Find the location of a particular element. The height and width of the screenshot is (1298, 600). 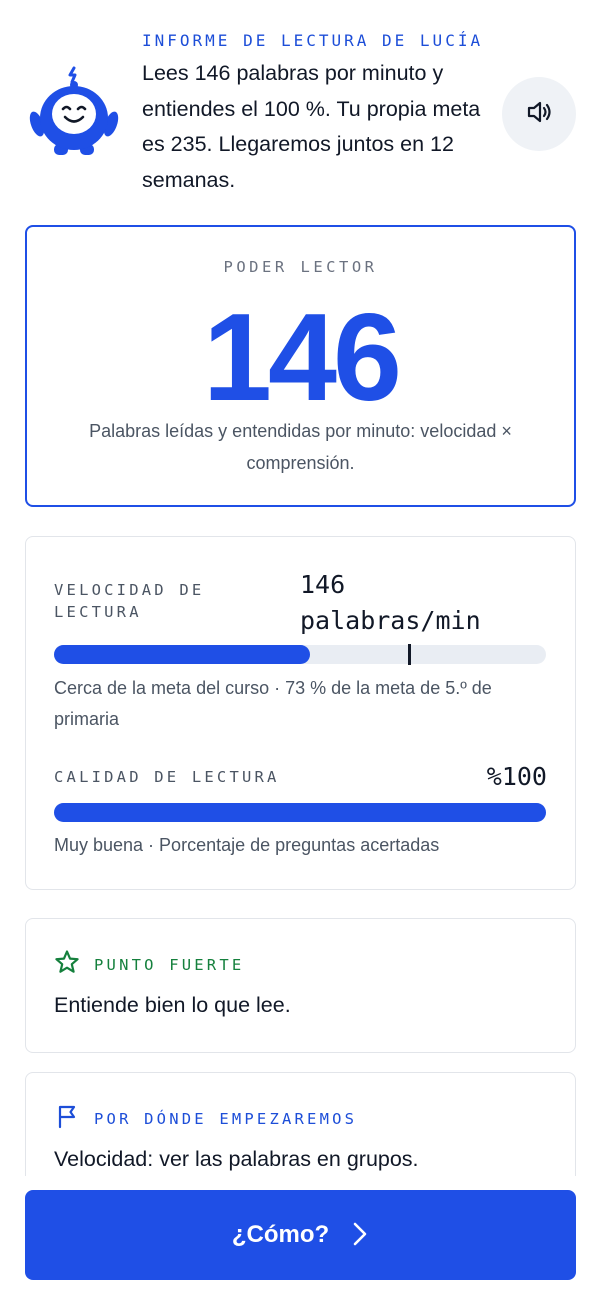

star-icon is located at coordinates (67, 964).